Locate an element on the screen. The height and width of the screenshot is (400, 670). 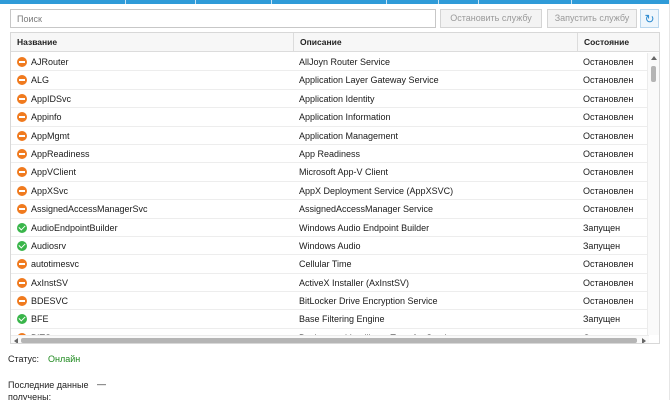
service-name: AJRouter is located at coordinates (50, 62).